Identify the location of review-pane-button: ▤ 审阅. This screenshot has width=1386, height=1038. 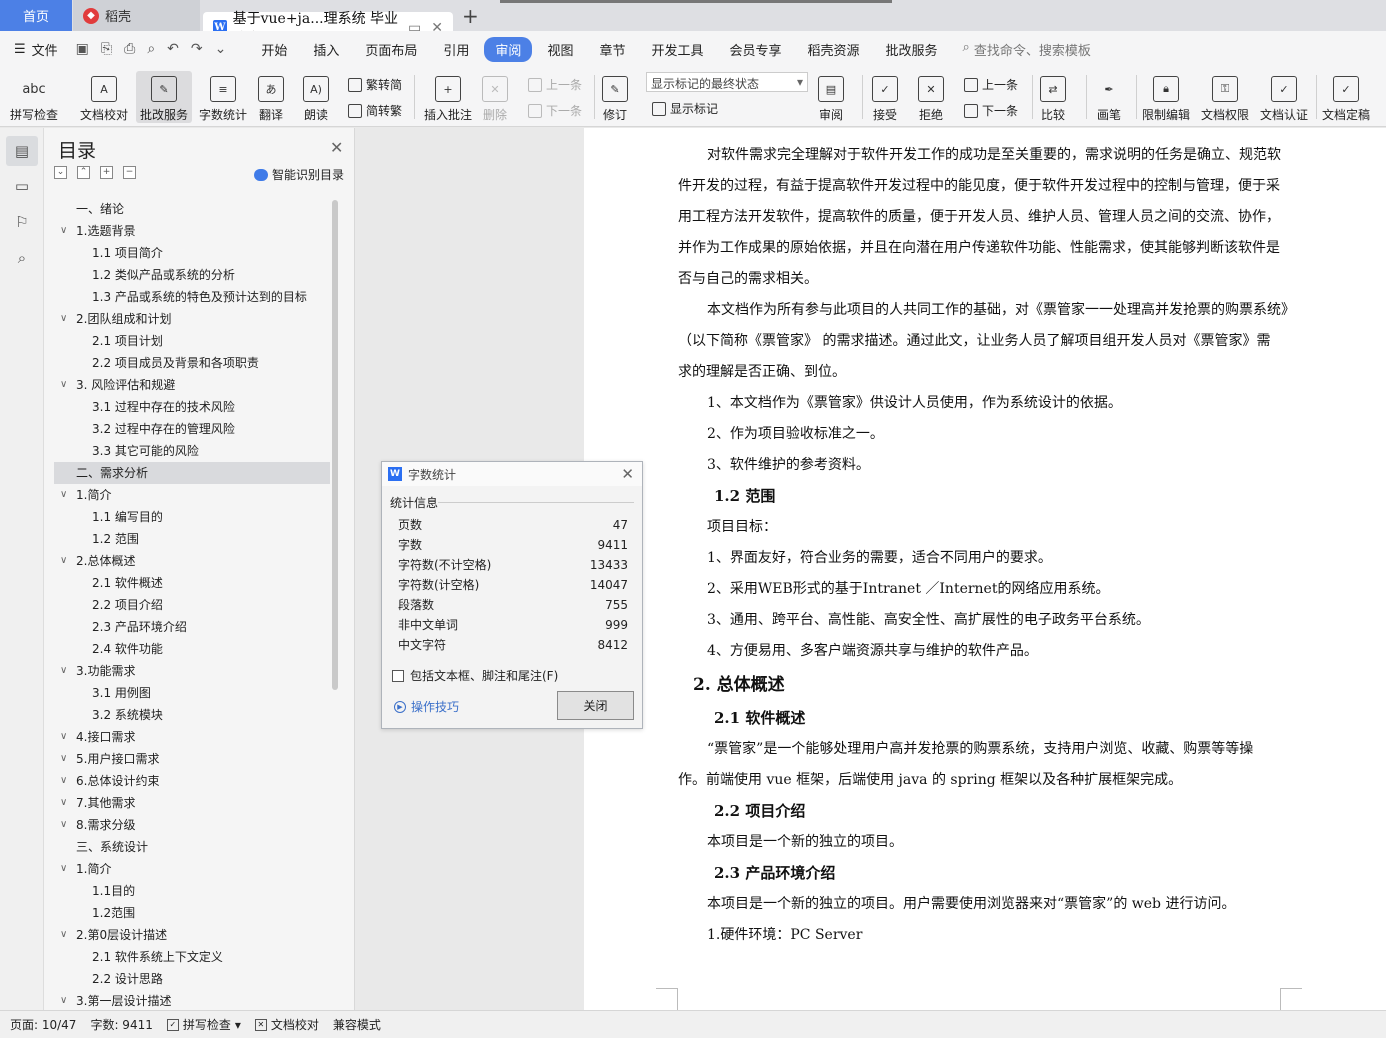
(831, 97).